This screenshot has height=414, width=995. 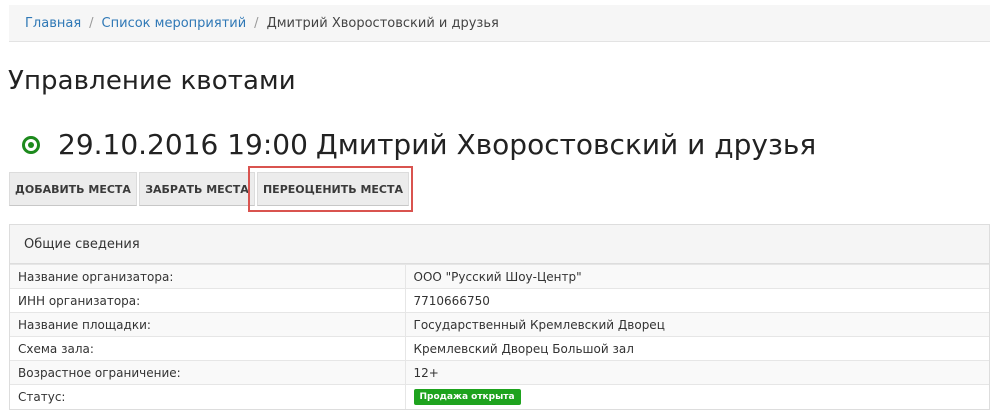 I want to click on row-value: ООО "Русский Шоу-Центр", so click(x=697, y=276).